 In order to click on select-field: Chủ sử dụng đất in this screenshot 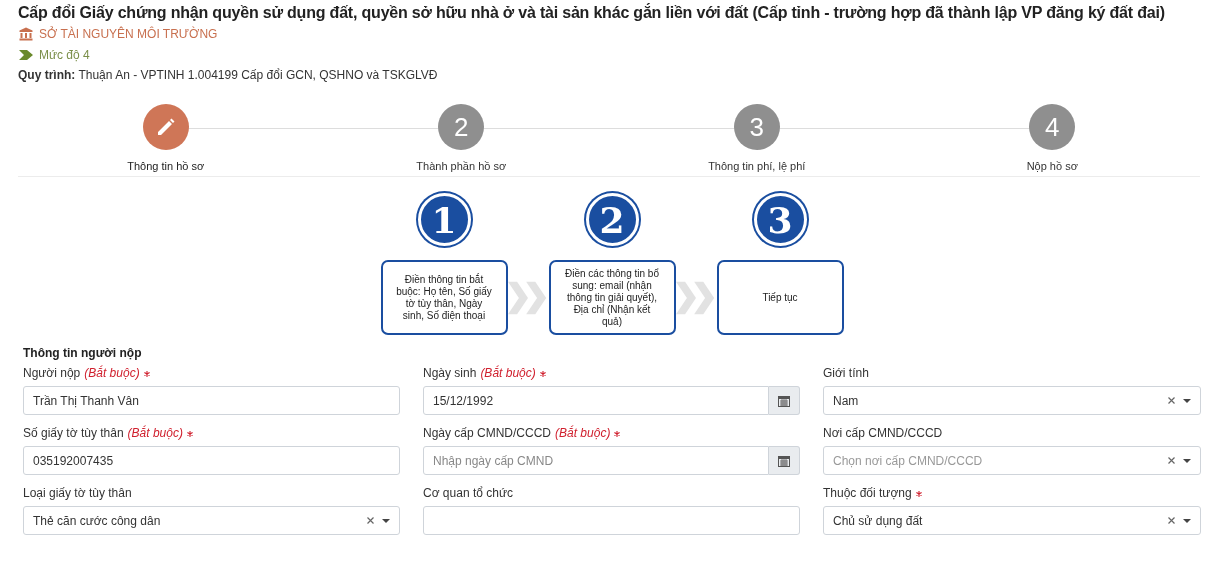, I will do `click(1012, 520)`.